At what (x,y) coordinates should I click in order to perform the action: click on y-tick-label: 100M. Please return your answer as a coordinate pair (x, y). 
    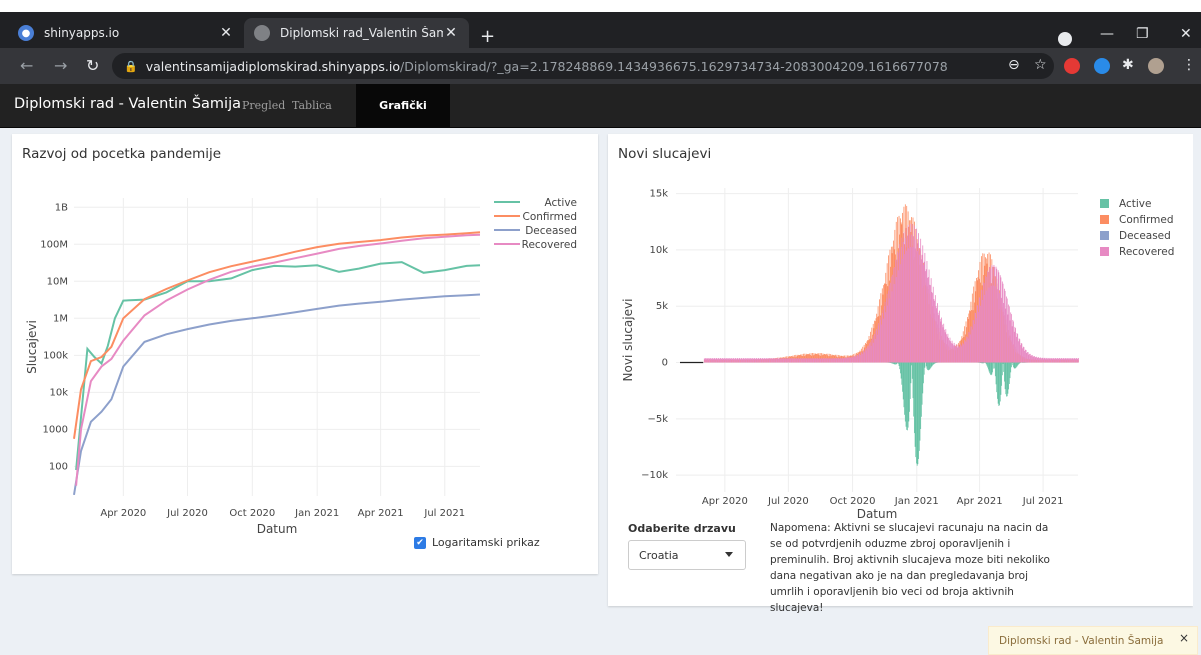
    Looking at the image, I should click on (54, 244).